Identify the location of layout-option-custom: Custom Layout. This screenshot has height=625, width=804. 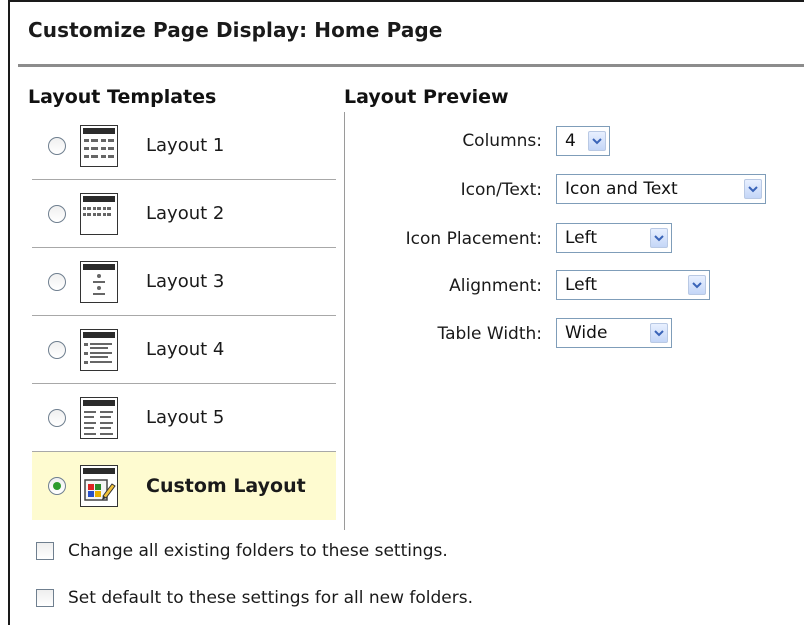
(184, 486).